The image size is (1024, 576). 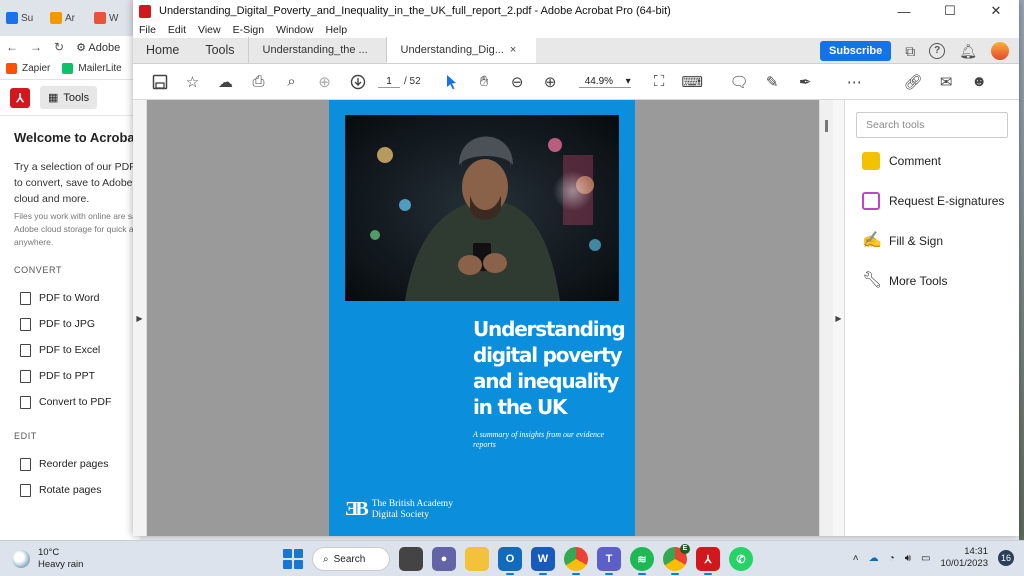 What do you see at coordinates (28, 68) in the screenshot?
I see `bookmark-zapier: Zapier` at bounding box center [28, 68].